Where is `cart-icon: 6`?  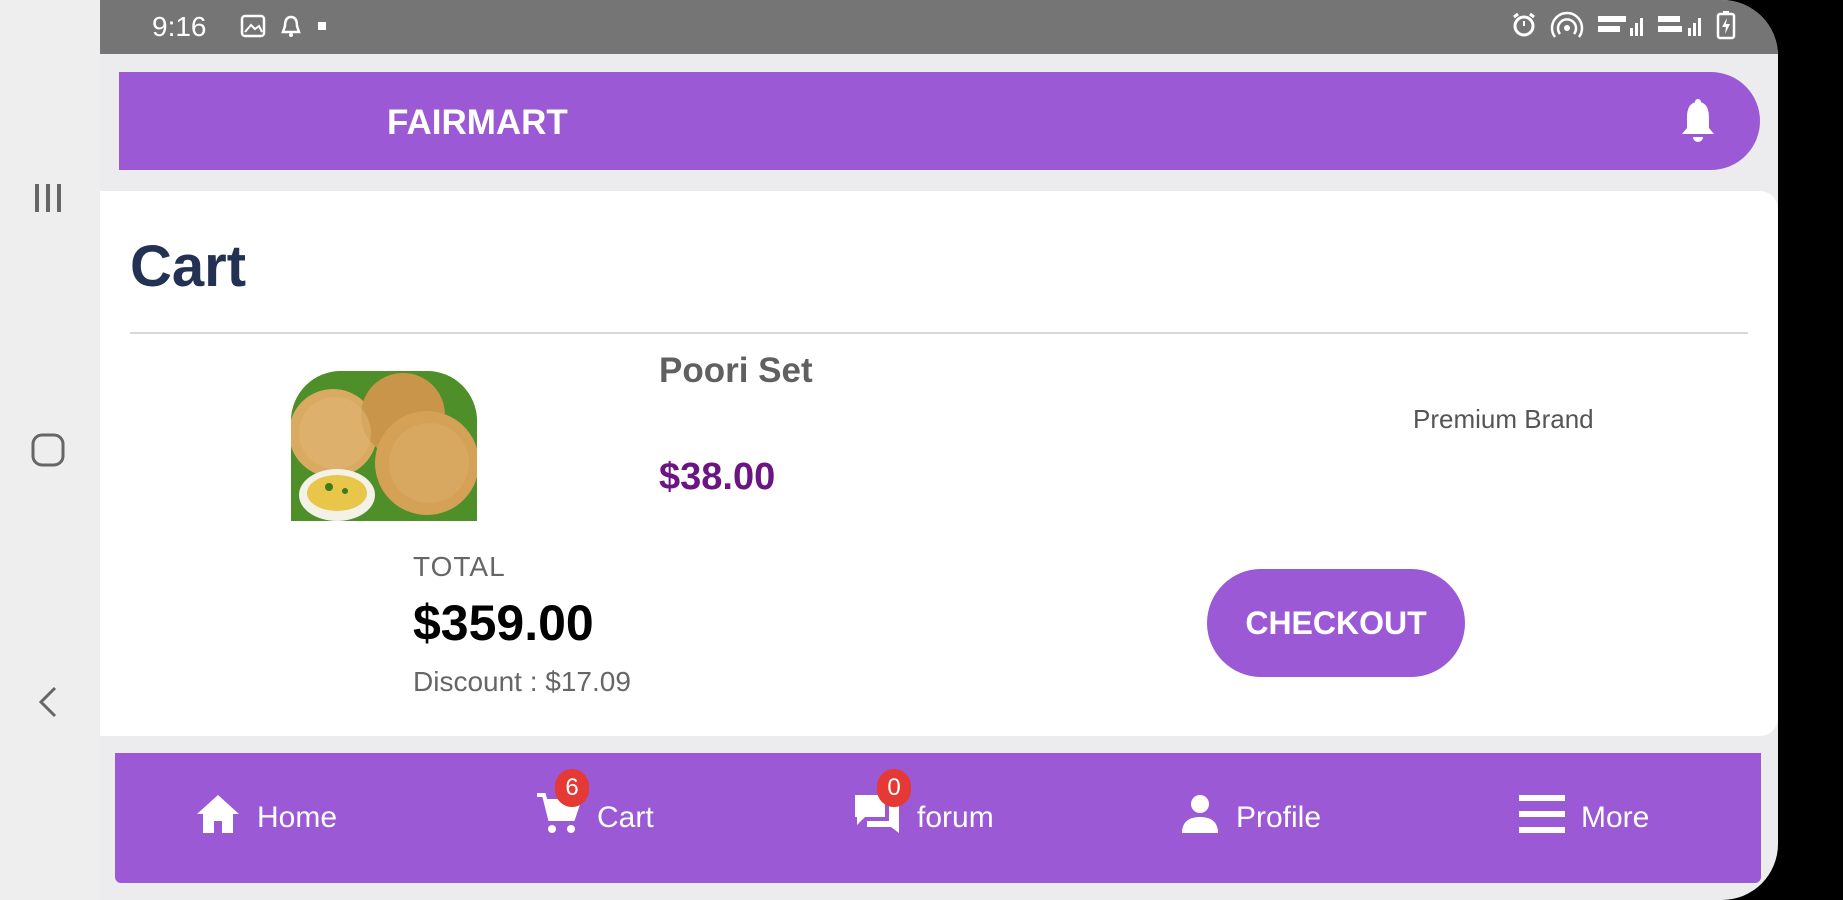
cart-icon: 6 is located at coordinates (562, 807).